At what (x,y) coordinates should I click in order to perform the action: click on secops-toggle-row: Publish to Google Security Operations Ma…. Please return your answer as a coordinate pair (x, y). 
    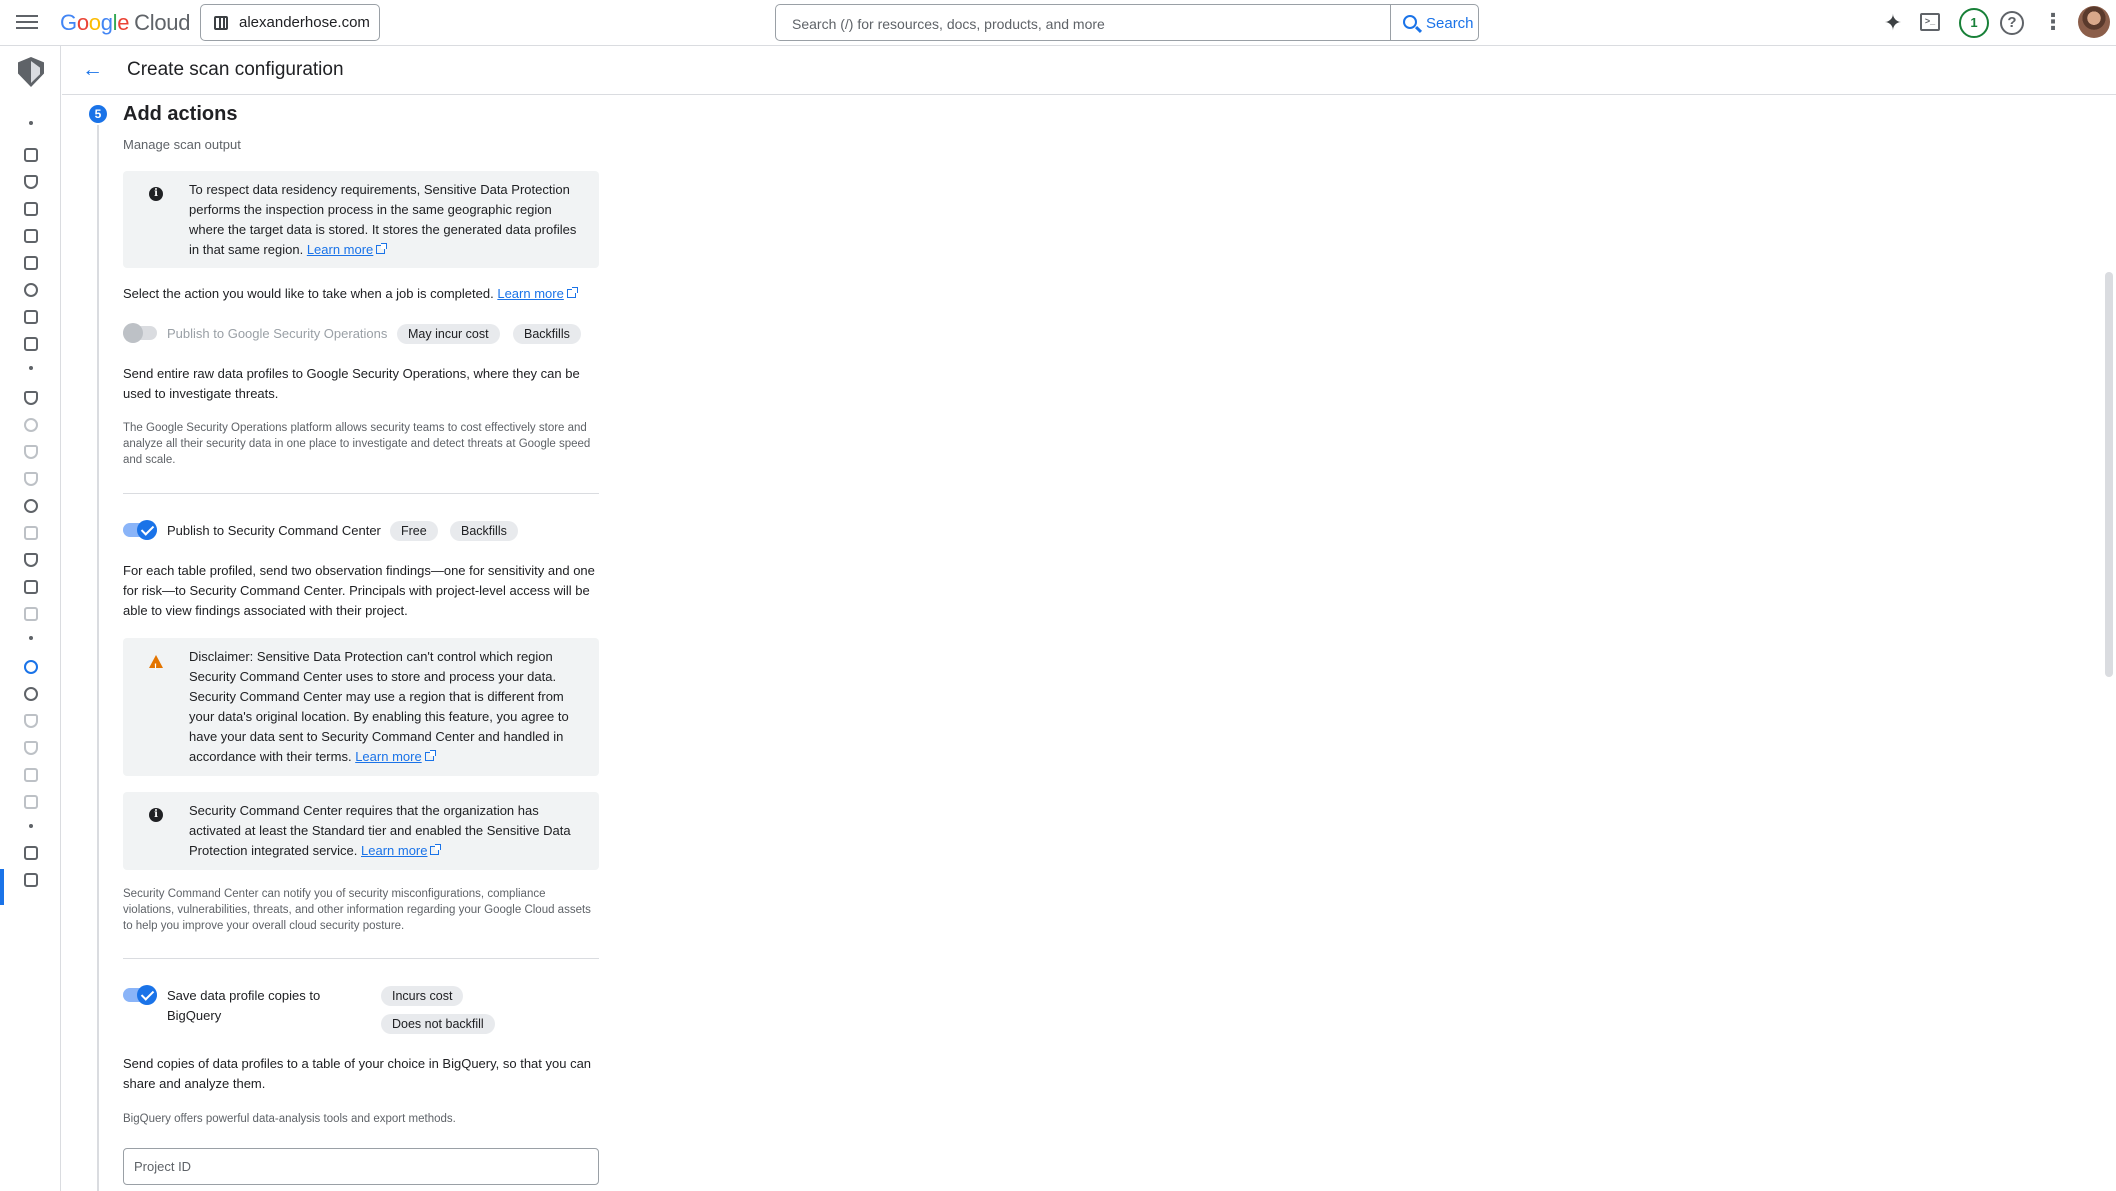
    Looking at the image, I should click on (361, 334).